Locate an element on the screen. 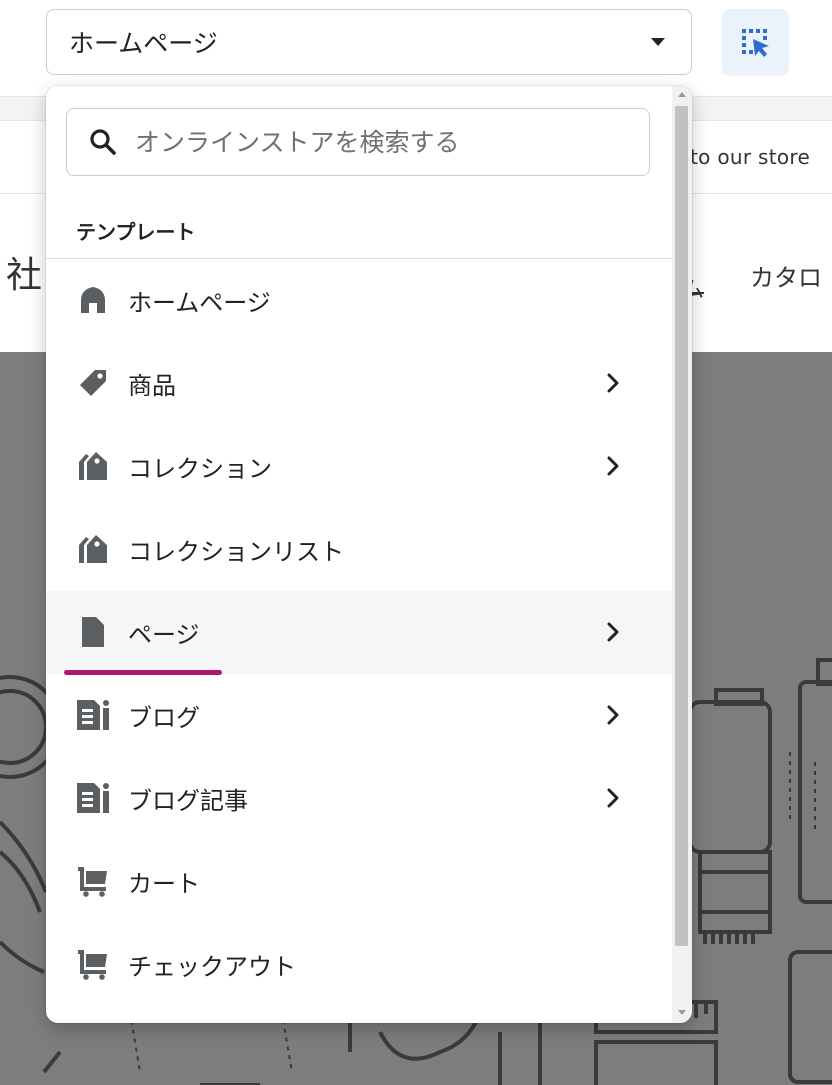 The width and height of the screenshot is (832, 1085). top-bar: ホームページ is located at coordinates (416, 48).